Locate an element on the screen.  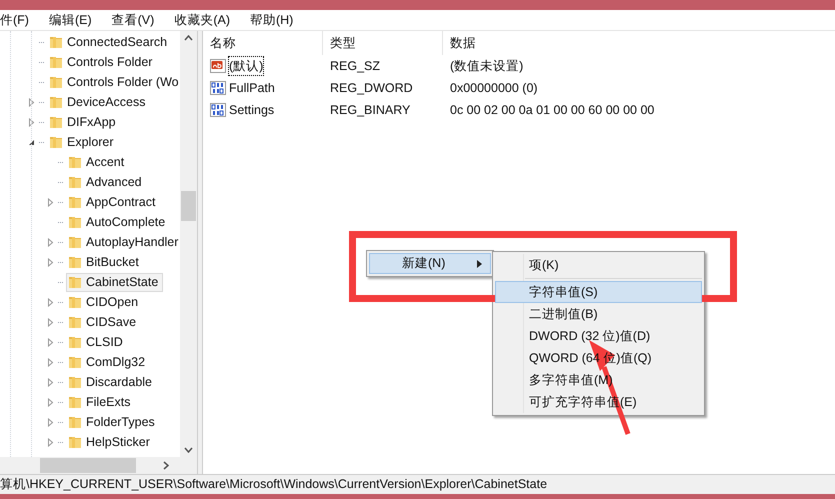
table-cell: FullPath is located at coordinates (252, 88).